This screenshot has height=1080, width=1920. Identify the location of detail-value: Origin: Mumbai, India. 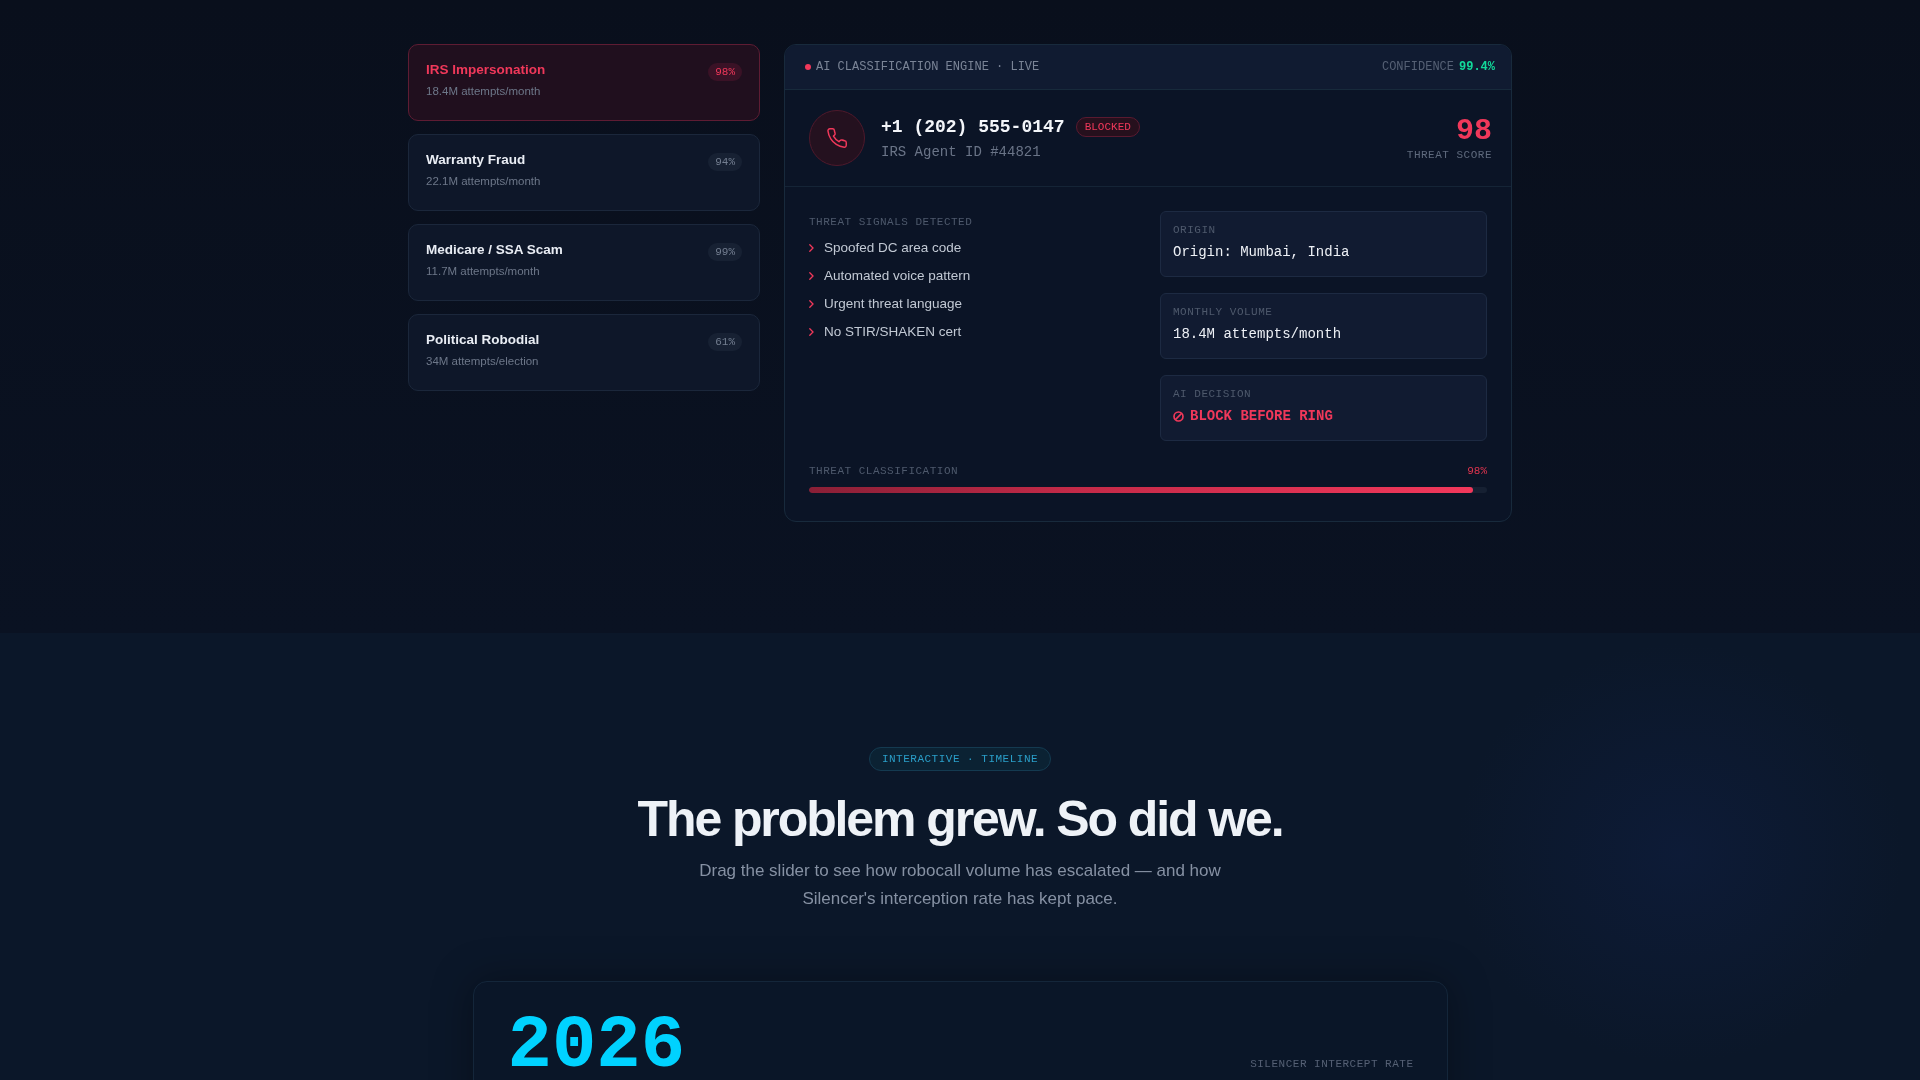
(1261, 252).